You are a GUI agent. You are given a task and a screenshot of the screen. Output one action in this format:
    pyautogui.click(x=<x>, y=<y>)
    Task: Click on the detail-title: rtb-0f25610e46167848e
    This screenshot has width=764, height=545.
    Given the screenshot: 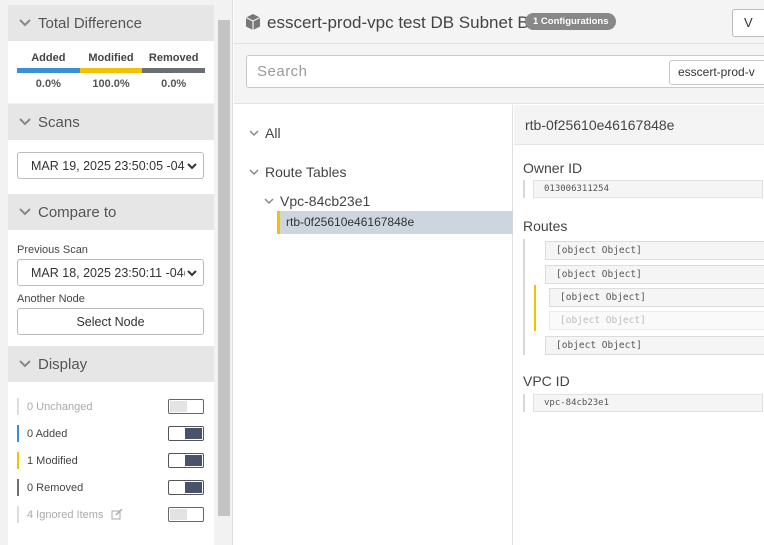 What is the action you would take?
    pyautogui.click(x=639, y=125)
    